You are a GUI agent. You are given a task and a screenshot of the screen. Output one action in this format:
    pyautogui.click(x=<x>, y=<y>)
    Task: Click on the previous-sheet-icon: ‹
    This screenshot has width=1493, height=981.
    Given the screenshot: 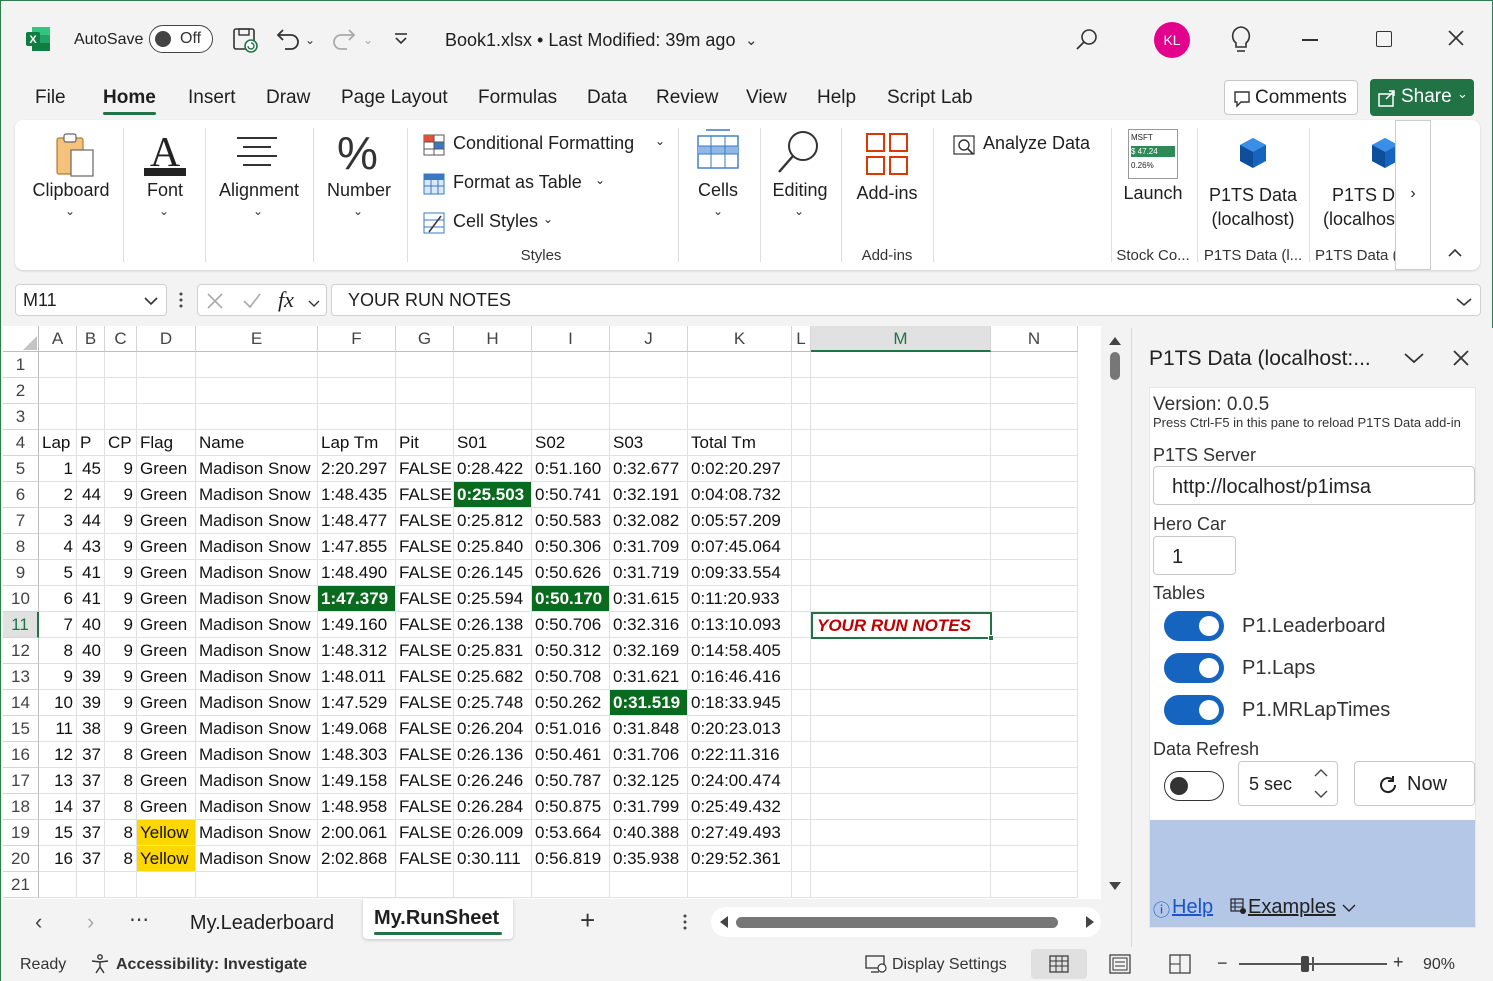 What is the action you would take?
    pyautogui.click(x=38, y=922)
    